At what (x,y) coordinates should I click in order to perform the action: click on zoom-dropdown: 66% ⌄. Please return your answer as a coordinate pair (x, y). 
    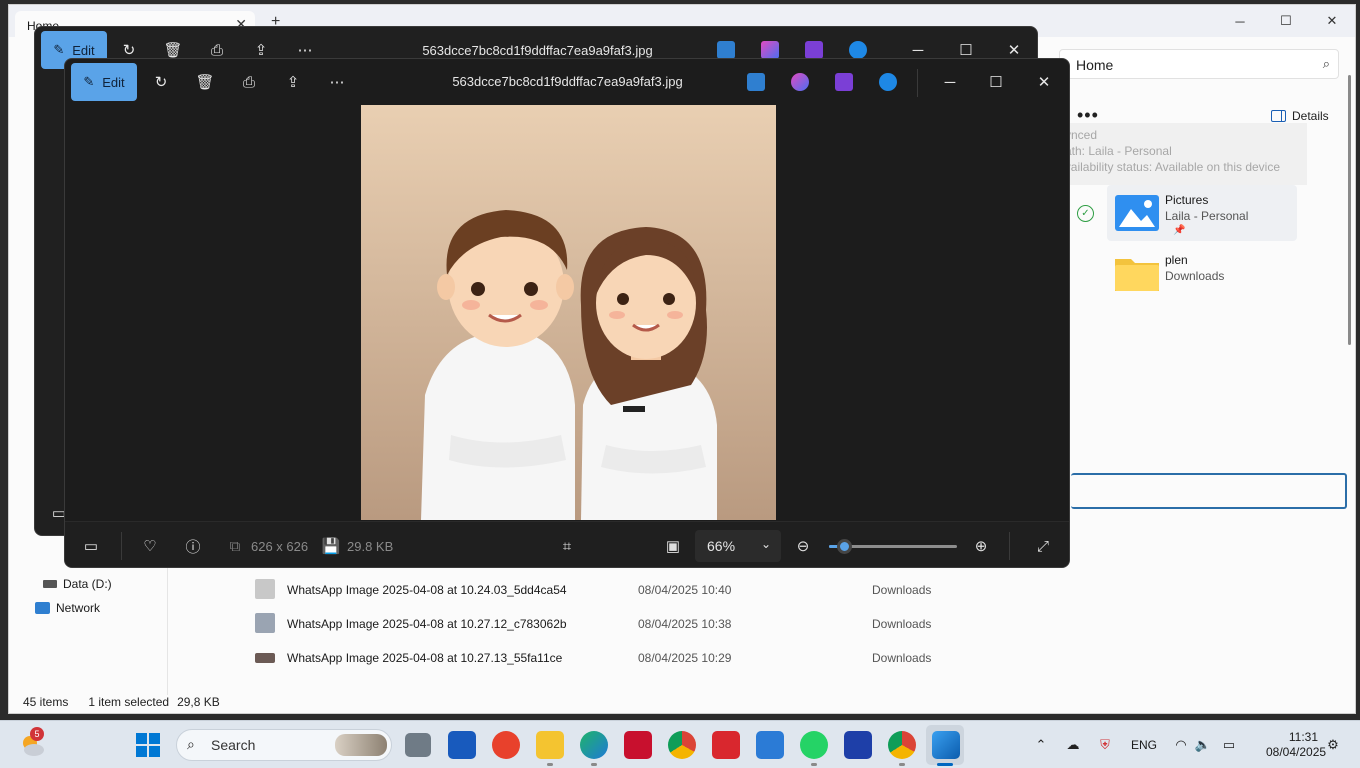
    Looking at the image, I should click on (738, 546).